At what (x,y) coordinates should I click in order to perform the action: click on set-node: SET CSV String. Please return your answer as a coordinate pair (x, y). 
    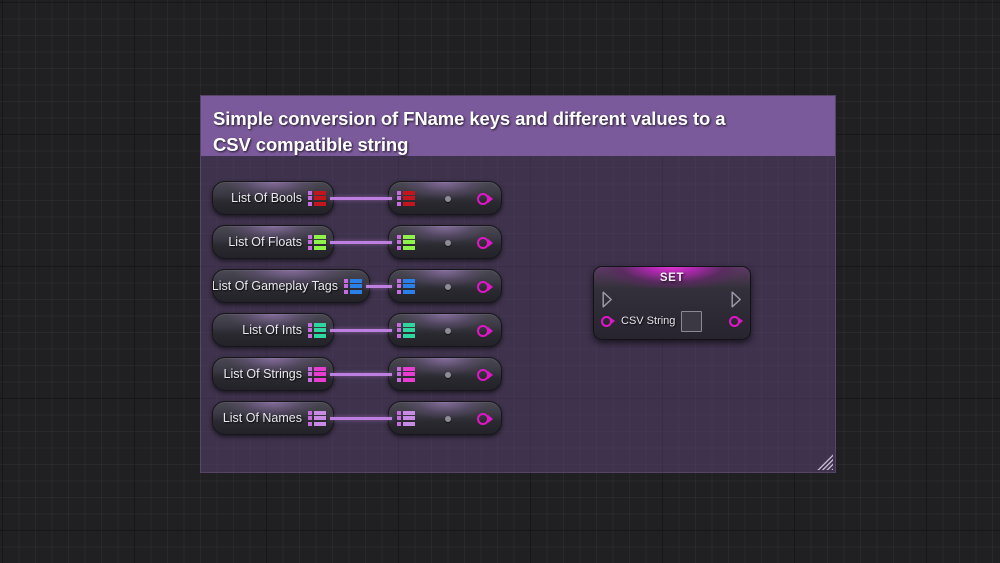
    Looking at the image, I should click on (672, 303).